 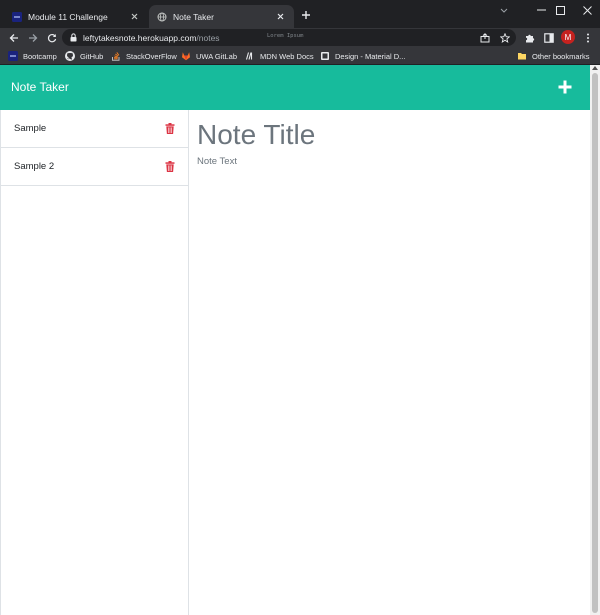 What do you see at coordinates (140, 37) in the screenshot?
I see `url-host: leftytakesnote.herokuapp.com` at bounding box center [140, 37].